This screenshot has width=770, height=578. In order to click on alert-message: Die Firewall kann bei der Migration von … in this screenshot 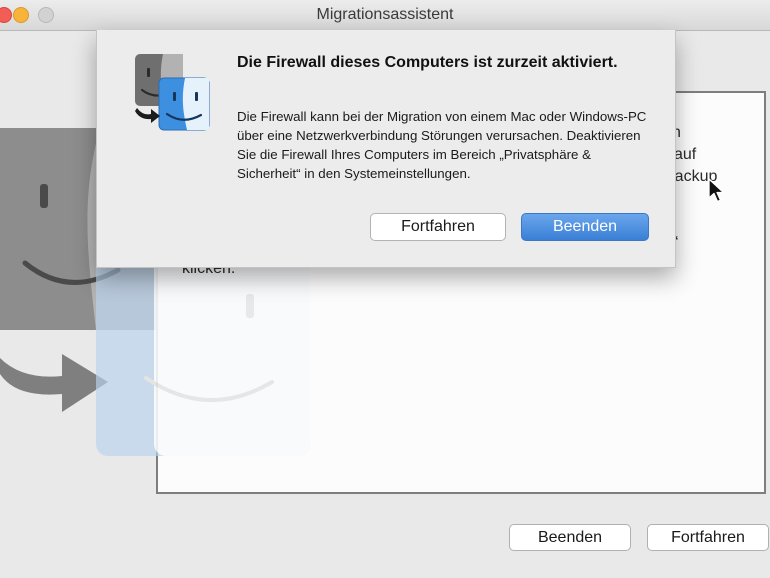, I will do `click(442, 145)`.